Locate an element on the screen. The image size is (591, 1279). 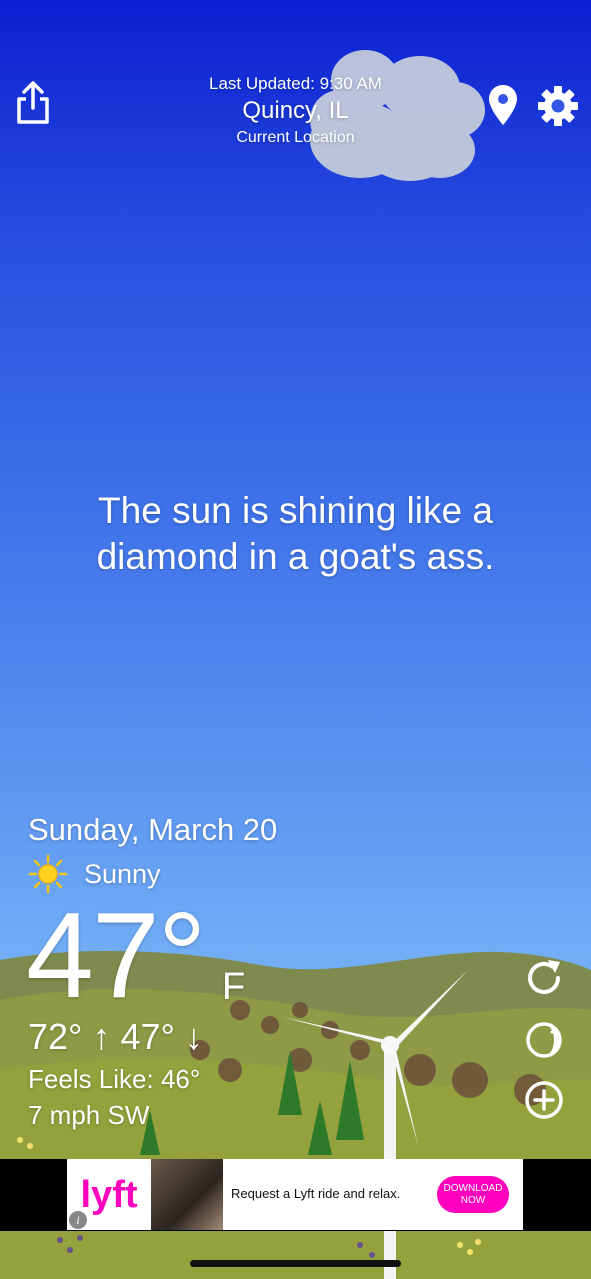
moon-phase-button is located at coordinates (544, 1040).